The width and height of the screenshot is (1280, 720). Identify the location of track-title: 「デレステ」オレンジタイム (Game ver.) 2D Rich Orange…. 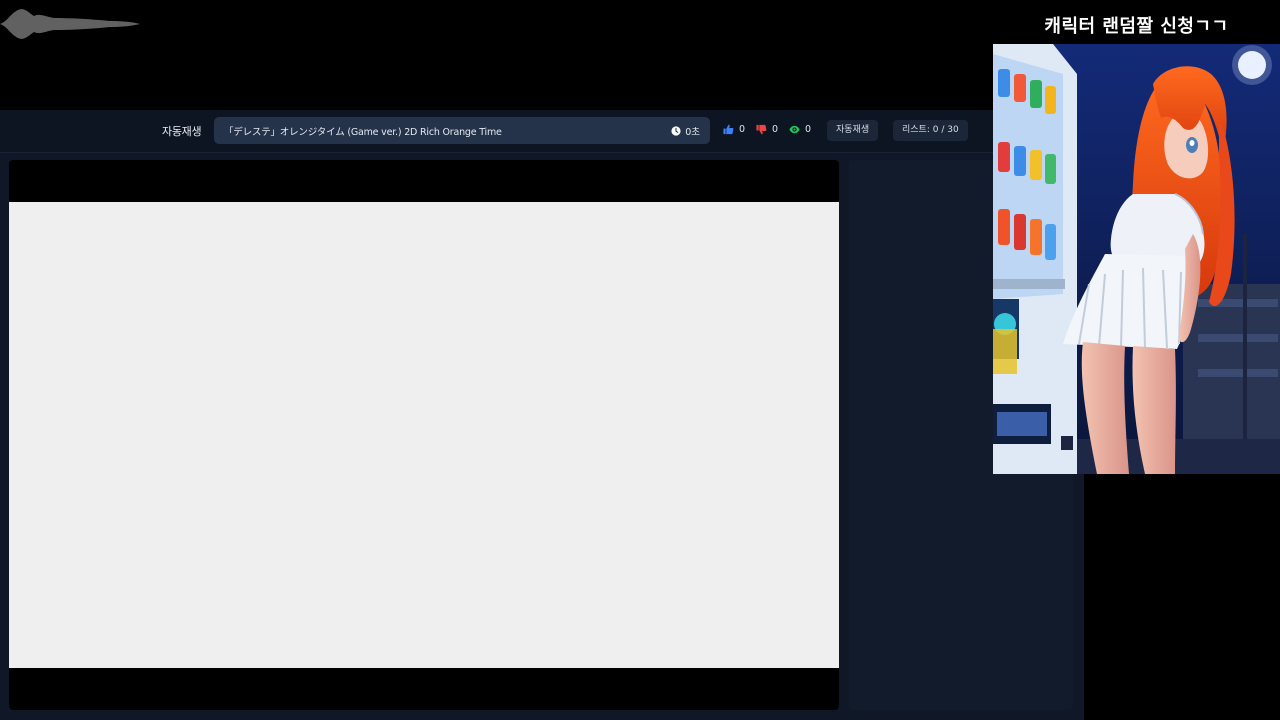
(363, 132).